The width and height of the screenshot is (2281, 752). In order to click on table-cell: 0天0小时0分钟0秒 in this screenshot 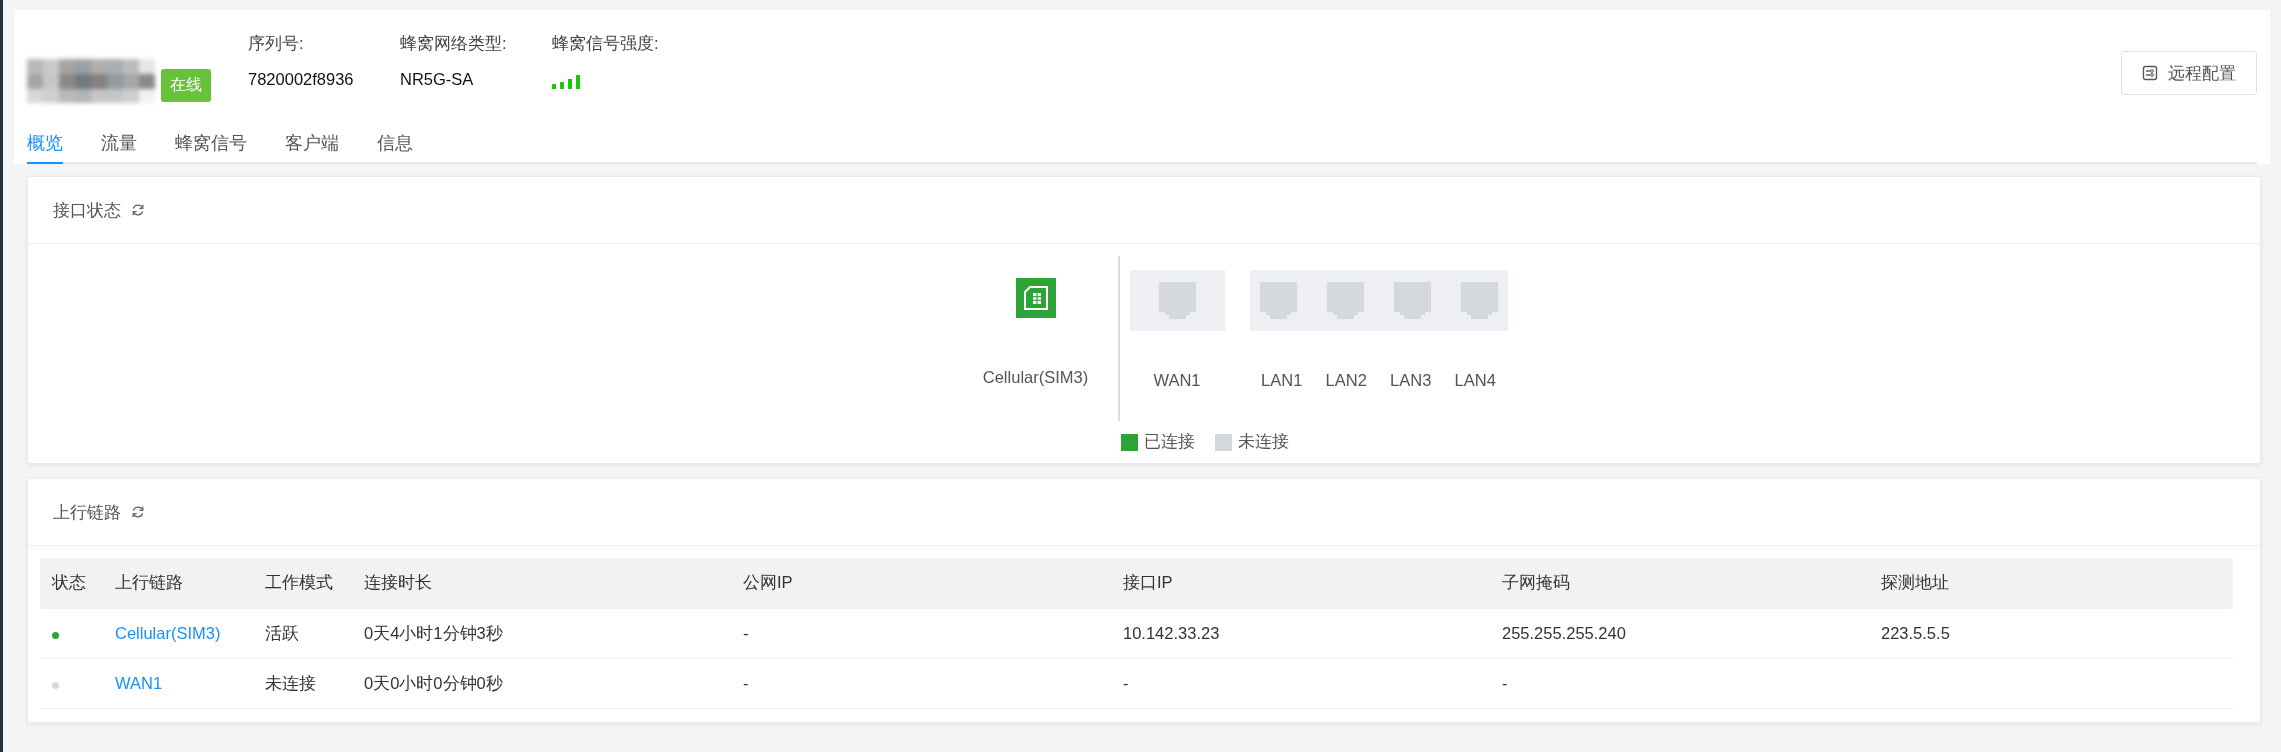, I will do `click(433, 682)`.